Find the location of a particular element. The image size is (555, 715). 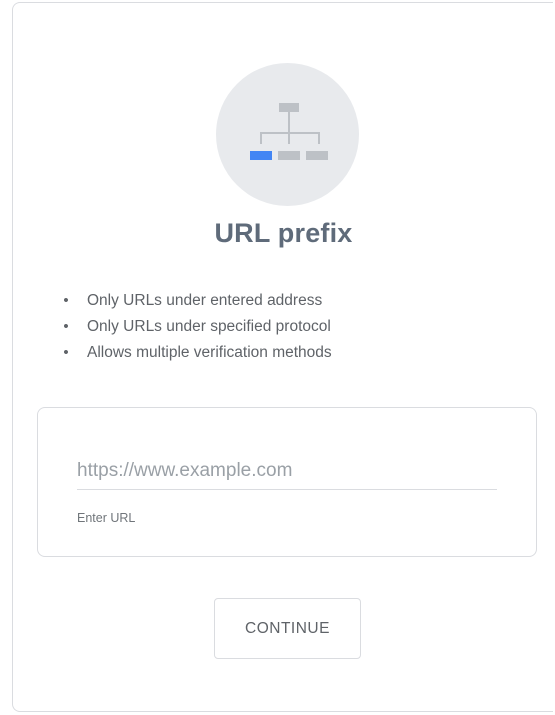

feature-text: Only URLs under entered address is located at coordinates (205, 300).